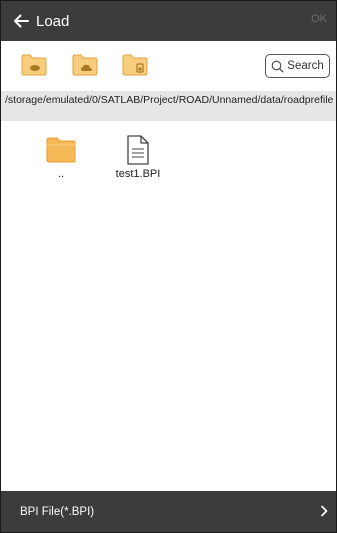 The height and width of the screenshot is (533, 337). What do you see at coordinates (85, 65) in the screenshot?
I see `cloud-folder-icon` at bounding box center [85, 65].